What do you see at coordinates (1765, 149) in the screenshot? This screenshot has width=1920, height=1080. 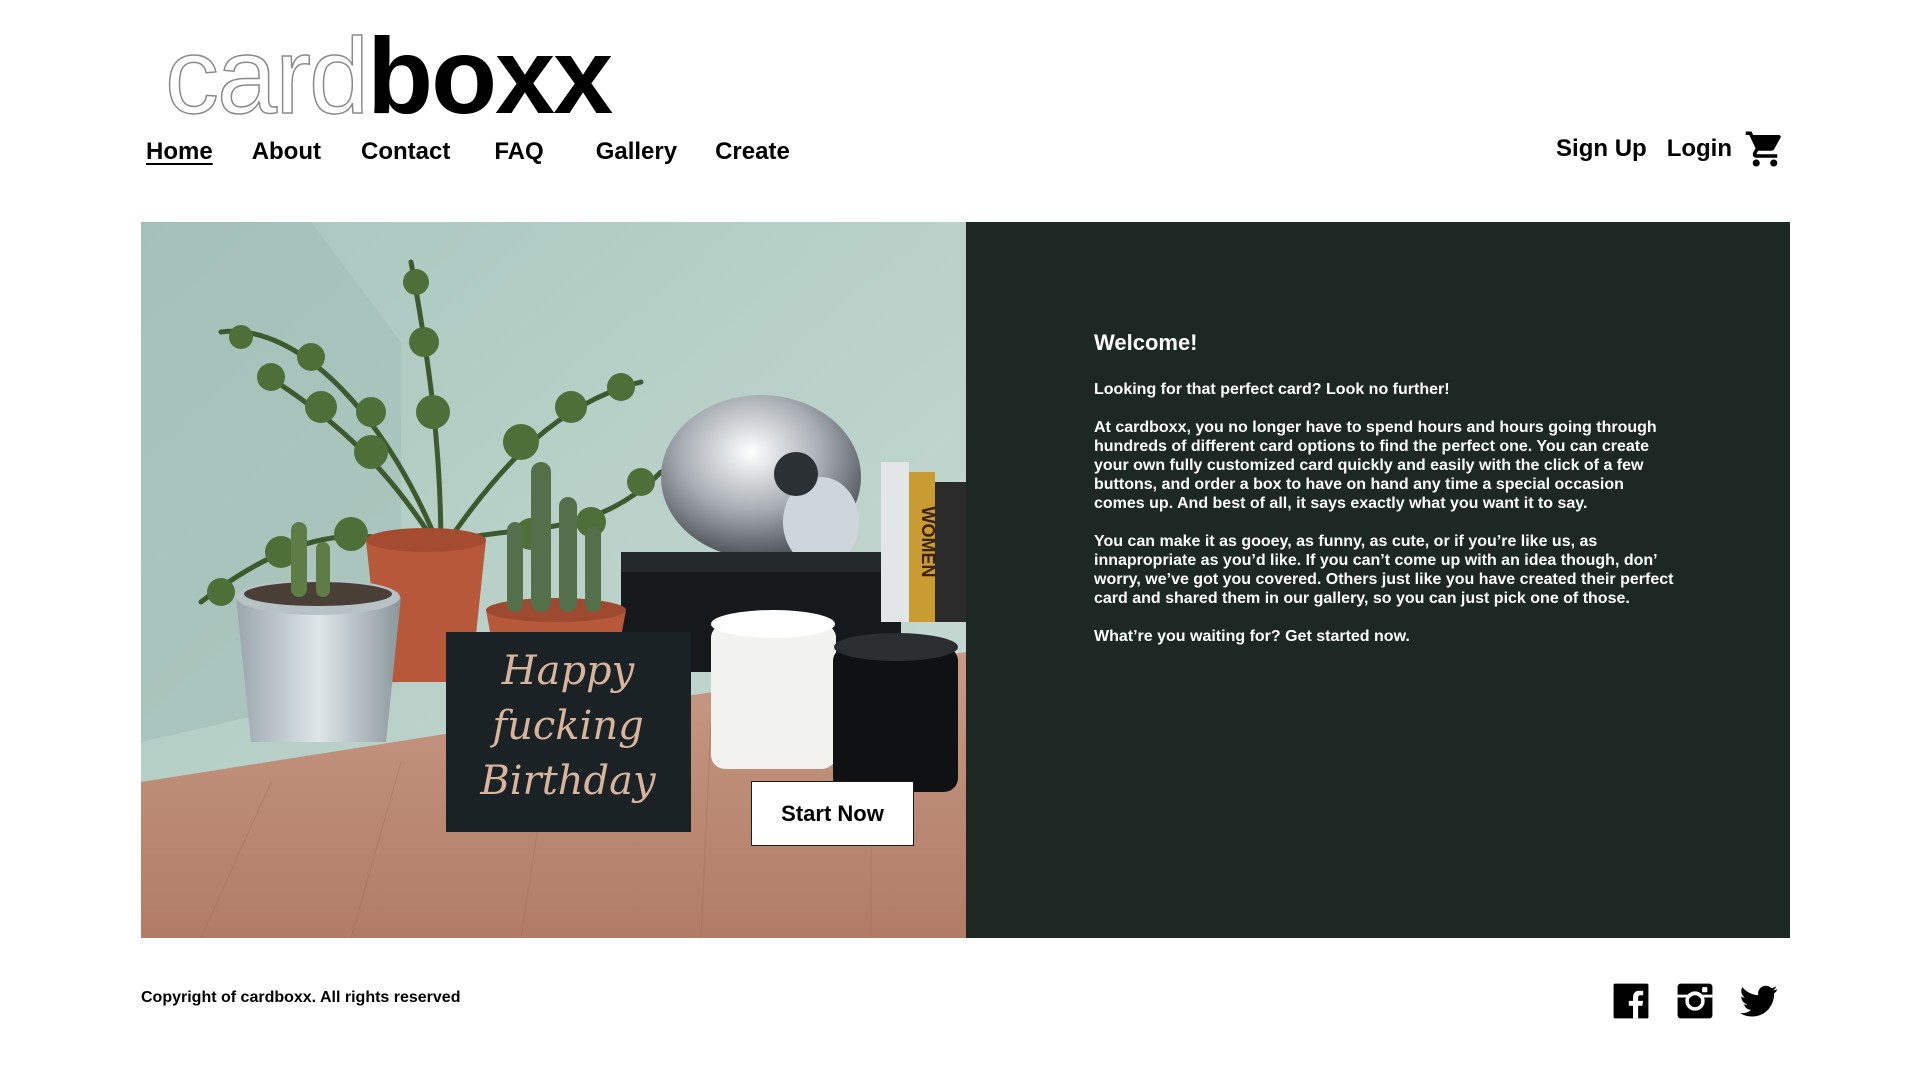 I see `cart-icon` at bounding box center [1765, 149].